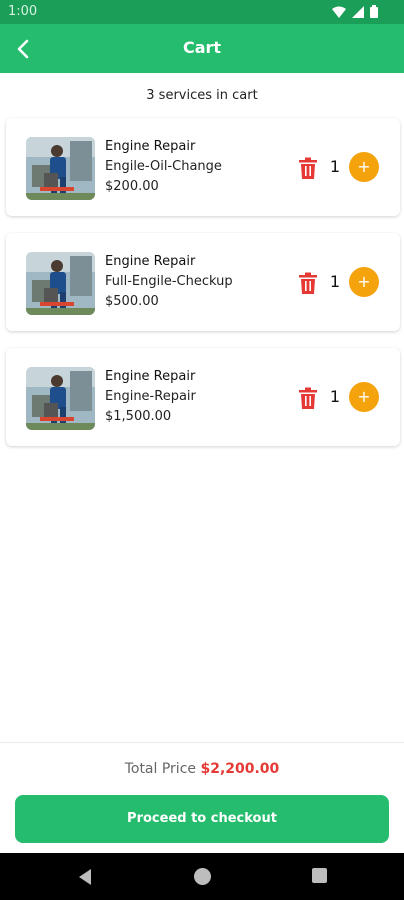 The image size is (404, 900). I want to click on checkout-button: Proceed to checkout, so click(202, 819).